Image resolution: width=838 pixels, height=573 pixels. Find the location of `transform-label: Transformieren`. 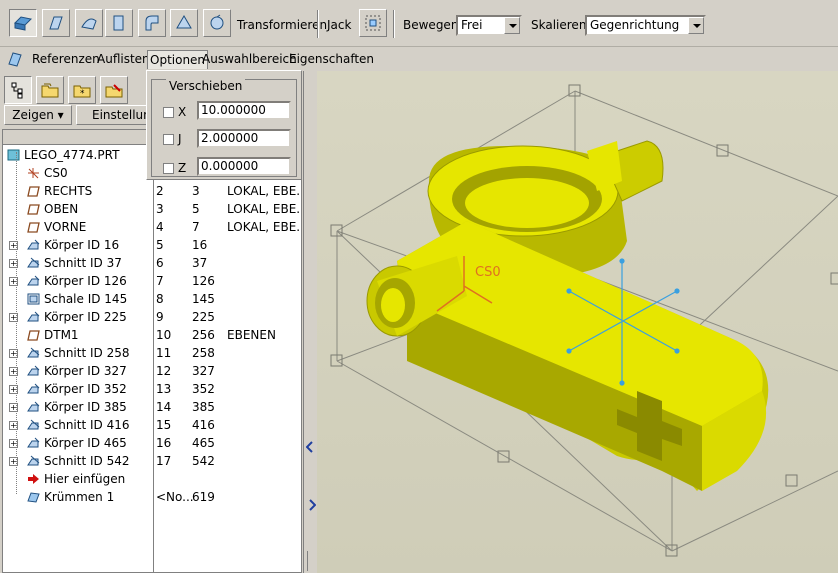

transform-label: Transformieren is located at coordinates (282, 25).